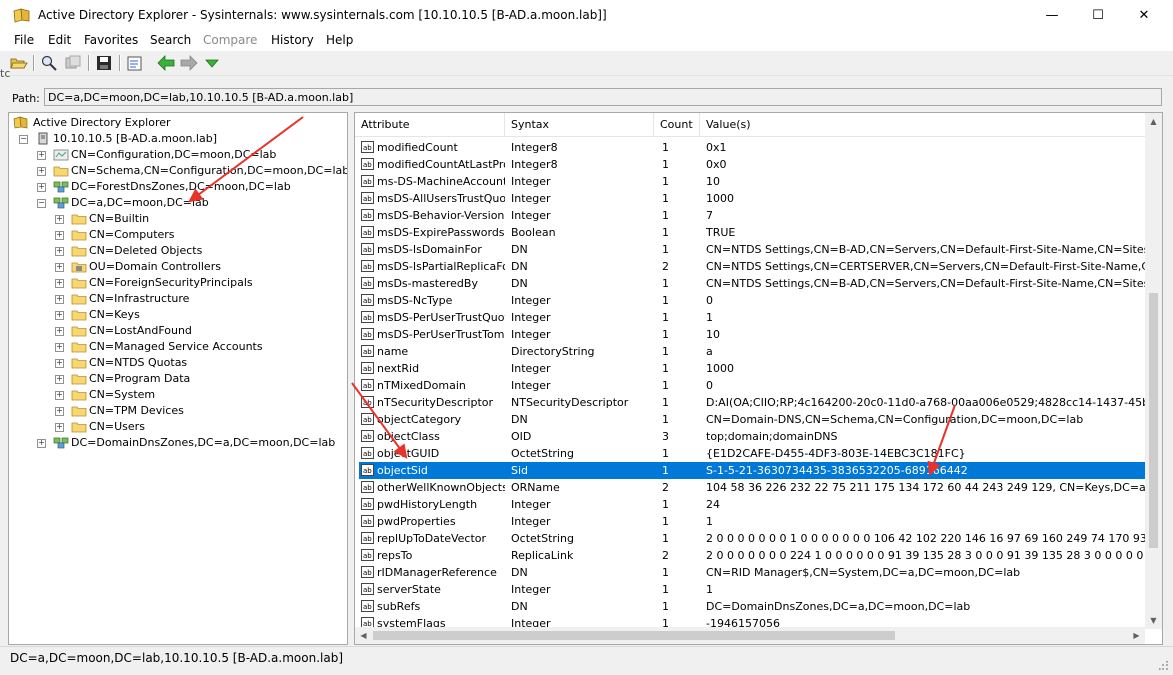 The height and width of the screenshot is (675, 1173). I want to click on attribute-row: ab name DirectoryString 1 a, so click(752, 351).